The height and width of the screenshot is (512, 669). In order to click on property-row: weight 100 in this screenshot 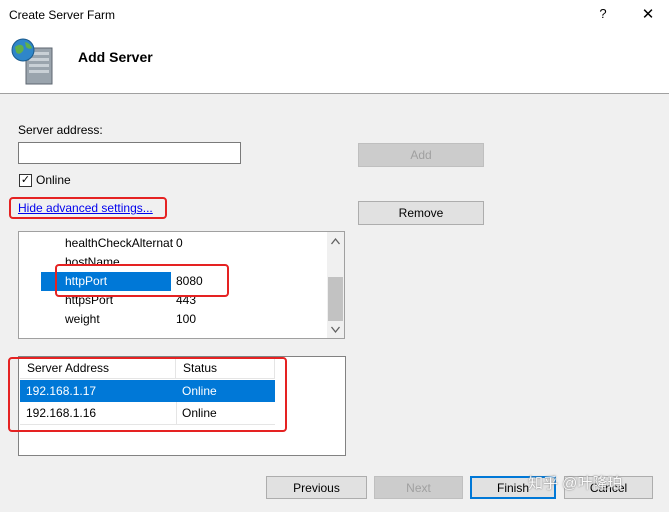, I will do `click(174, 319)`.